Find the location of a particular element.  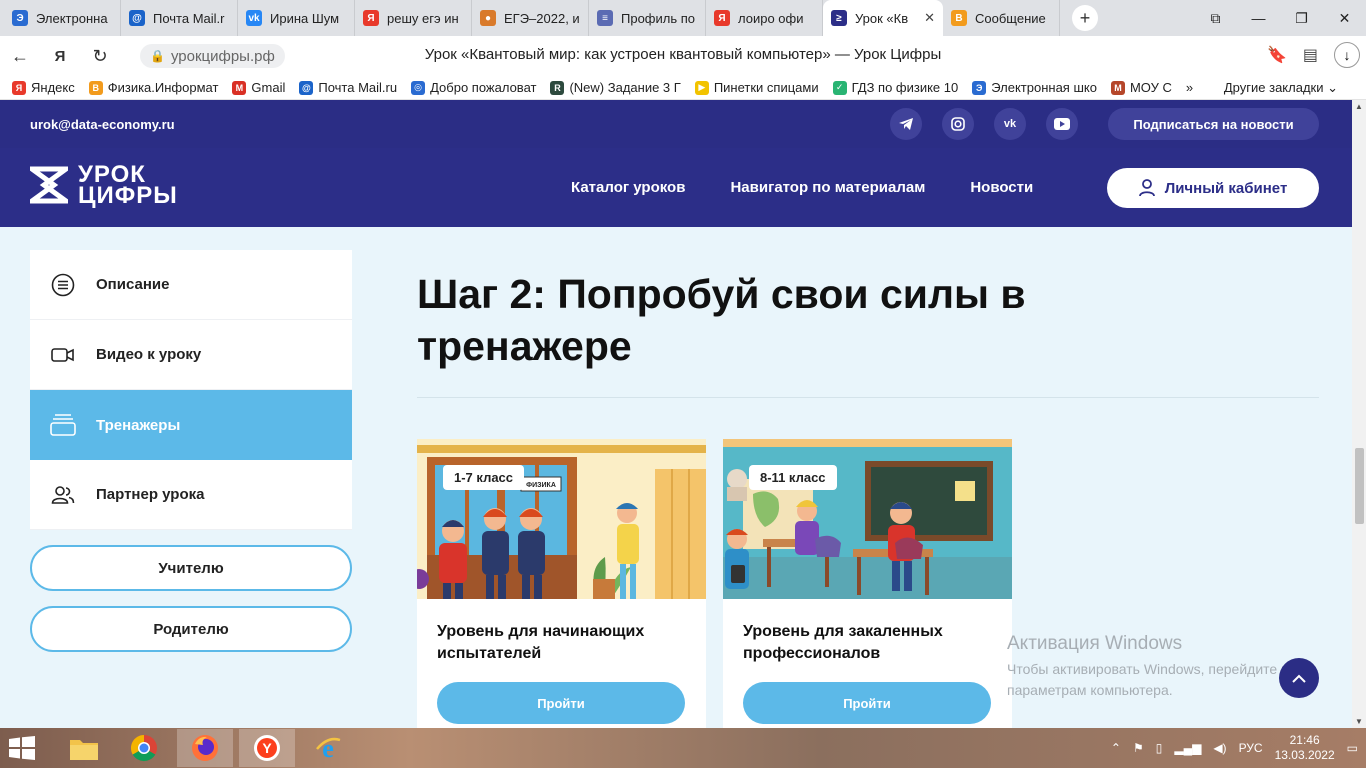

bookmark-favicon-icon: ◎ is located at coordinates (418, 87).